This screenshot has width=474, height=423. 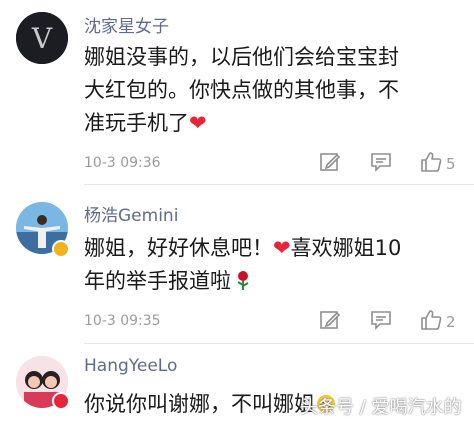 What do you see at coordinates (122, 163) in the screenshot?
I see `comment-time: 10-3 09:36` at bounding box center [122, 163].